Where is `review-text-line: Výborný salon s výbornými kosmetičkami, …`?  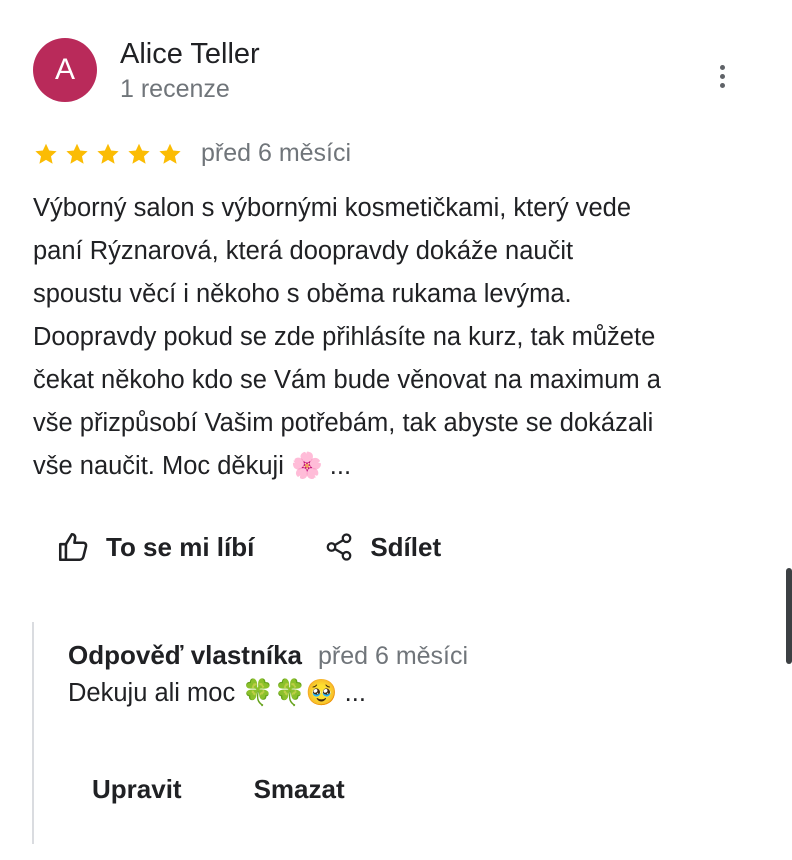
review-text-line: Výborný salon s výbornými kosmetičkami, … is located at coordinates (332, 208).